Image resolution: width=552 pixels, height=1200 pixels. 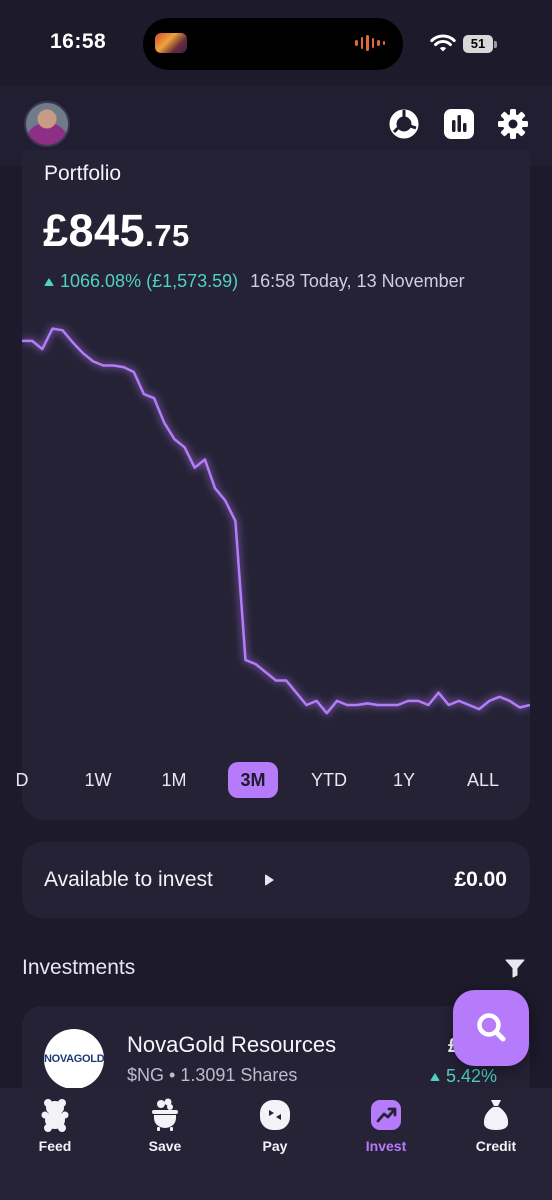 I want to click on pot-icon, so click(x=165, y=1114).